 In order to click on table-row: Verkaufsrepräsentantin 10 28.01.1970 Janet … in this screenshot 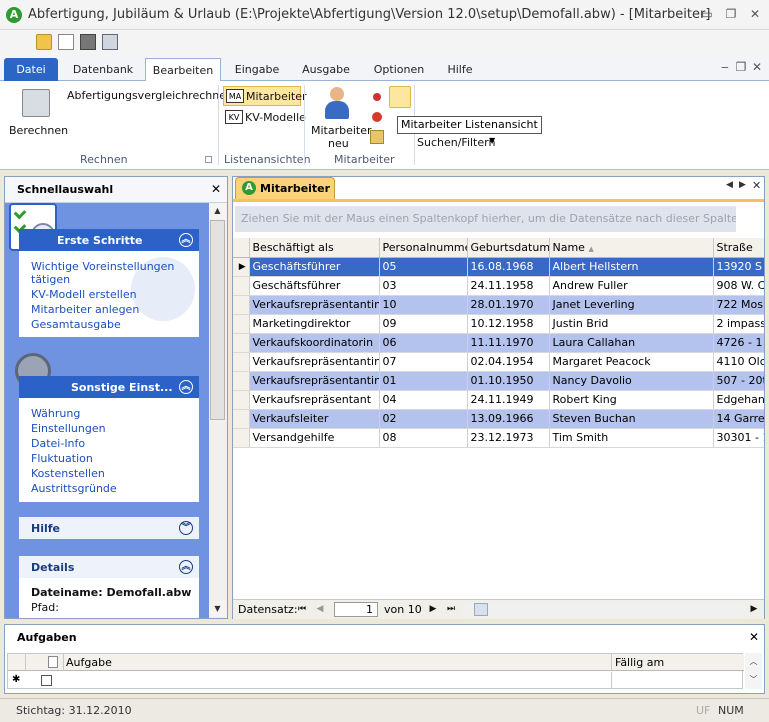, I will do `click(498, 305)`.